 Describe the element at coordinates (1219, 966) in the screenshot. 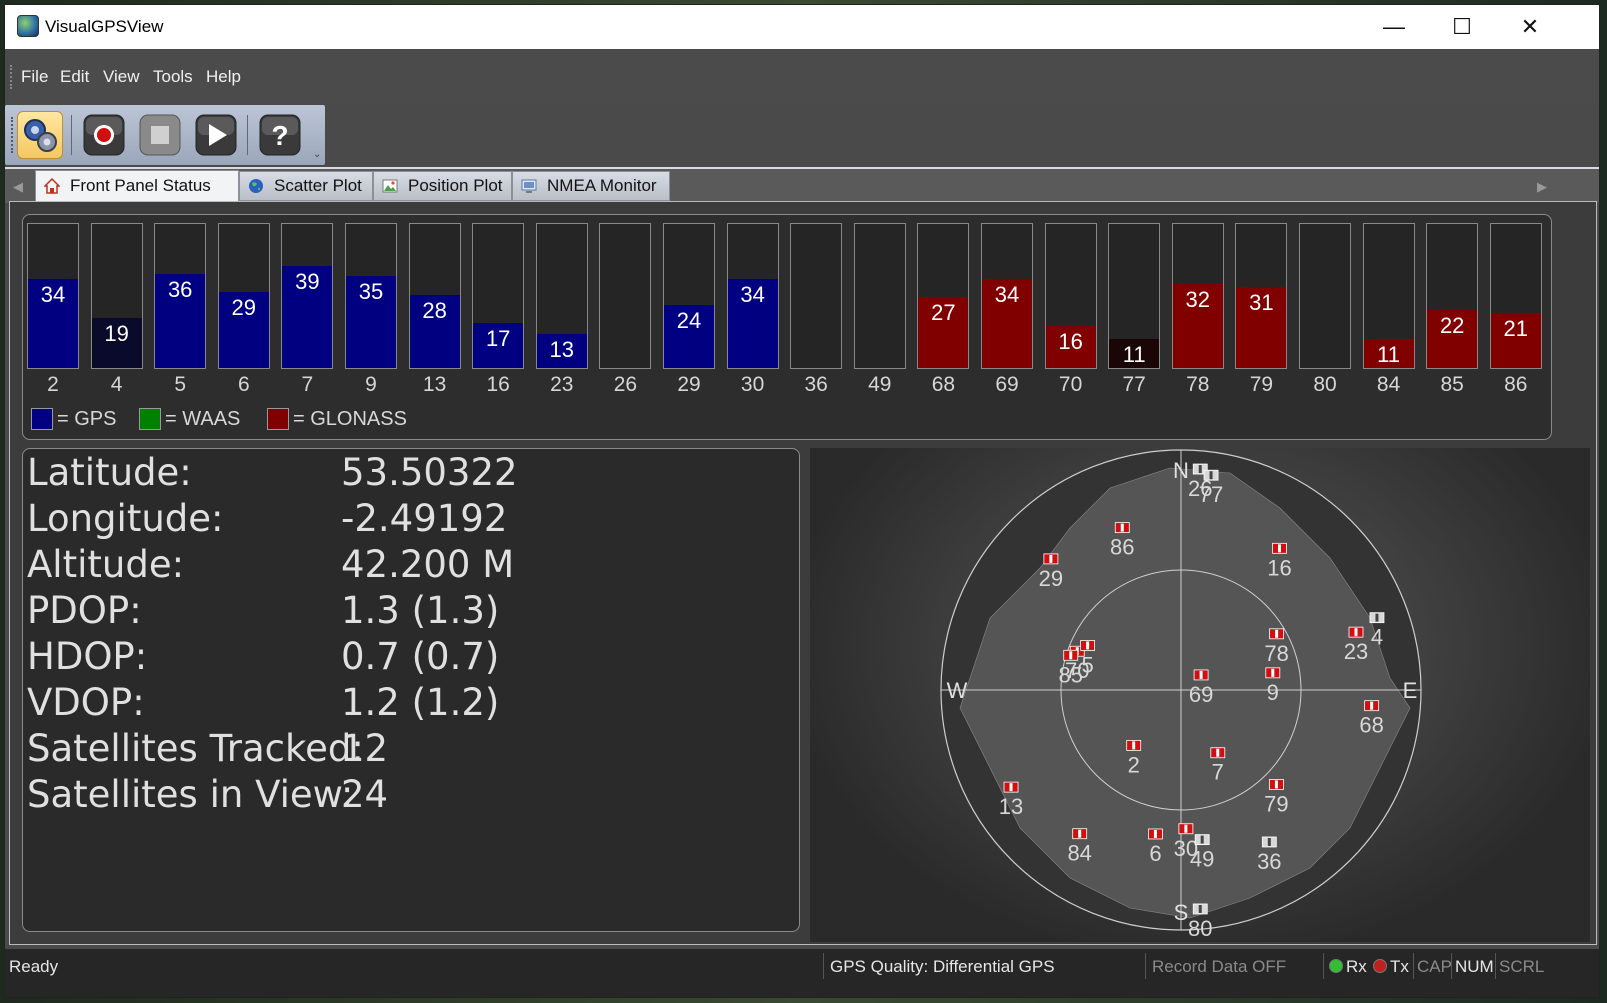

I see `status-record: Record Data OFF` at that location.